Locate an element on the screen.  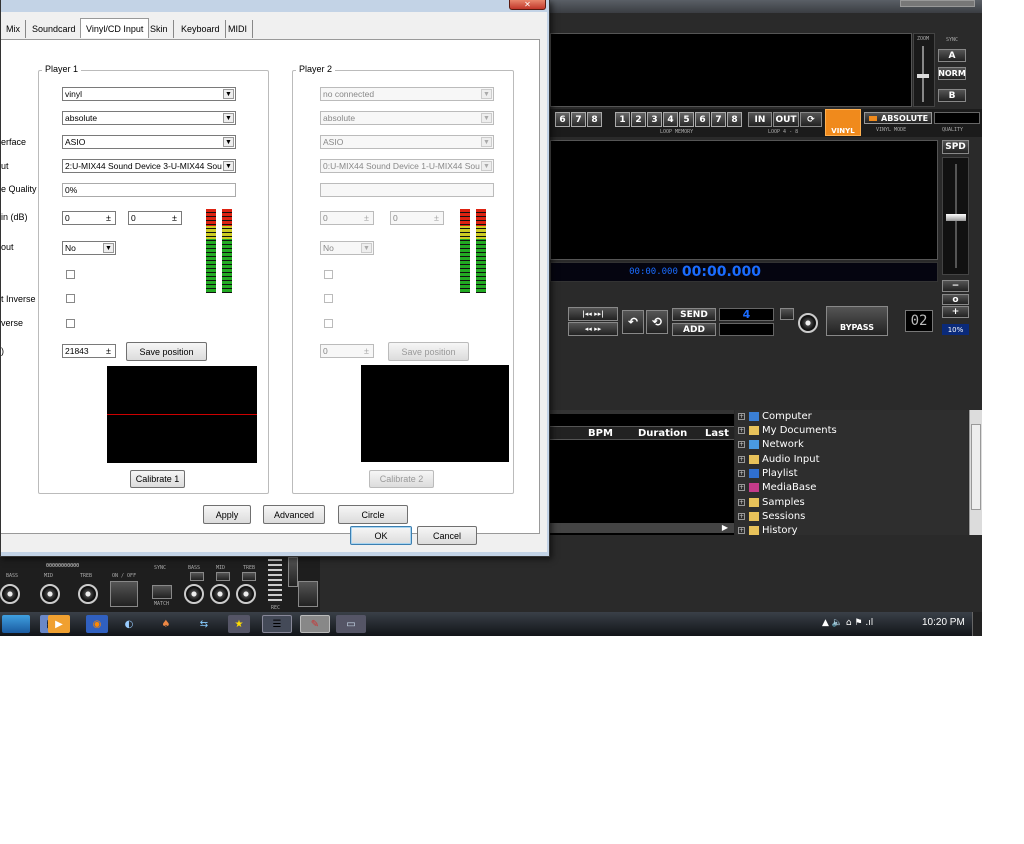
bypass-button: BYPASS is located at coordinates (857, 321).